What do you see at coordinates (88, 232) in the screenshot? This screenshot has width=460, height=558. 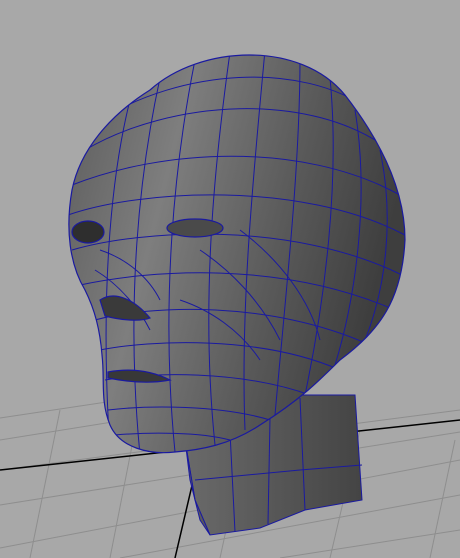 I see `right-eye-socket` at bounding box center [88, 232].